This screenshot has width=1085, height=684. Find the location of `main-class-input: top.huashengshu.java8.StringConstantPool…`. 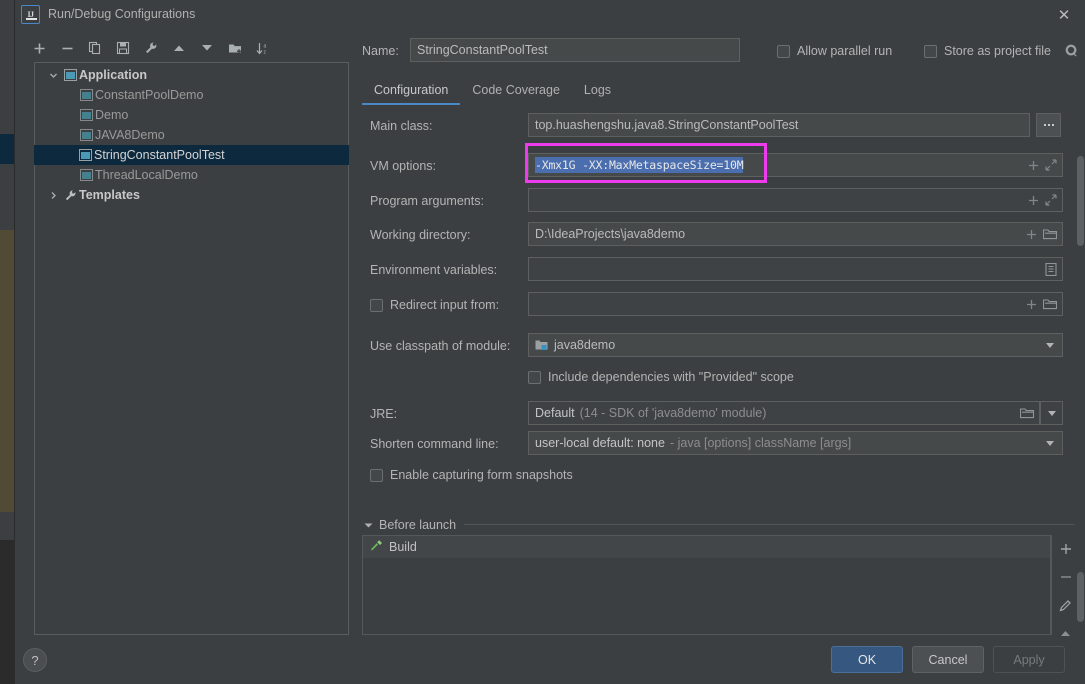

main-class-input: top.huashengshu.java8.StringConstantPool… is located at coordinates (779, 125).